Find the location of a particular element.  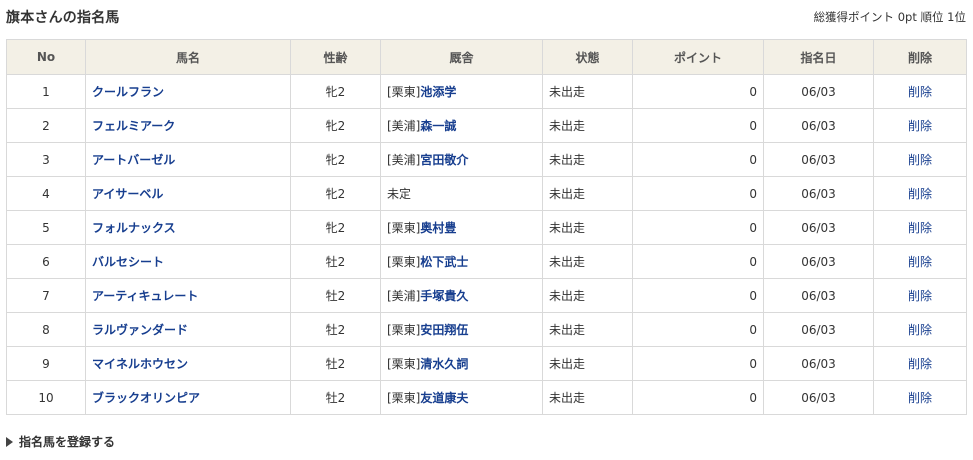

table-row: 7 アーティキュレート 牡2 [美浦]手塚貴久 未出走 0 06/03 削除 is located at coordinates (486, 295).